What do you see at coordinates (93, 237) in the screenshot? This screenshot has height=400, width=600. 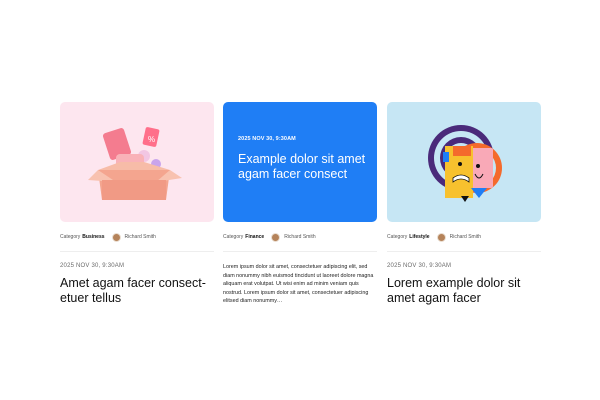 I see `category-link: Business` at bounding box center [93, 237].